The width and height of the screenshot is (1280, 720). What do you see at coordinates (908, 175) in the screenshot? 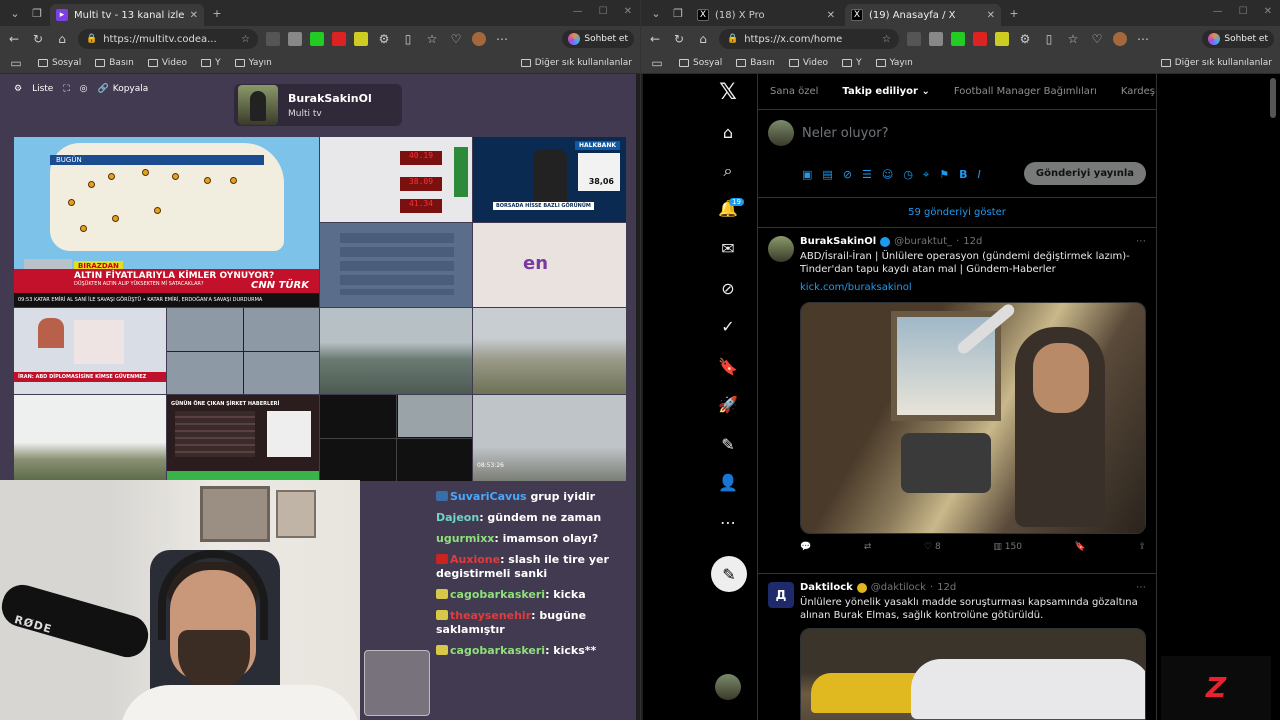
I see `schedule-icon: ◷` at bounding box center [908, 175].